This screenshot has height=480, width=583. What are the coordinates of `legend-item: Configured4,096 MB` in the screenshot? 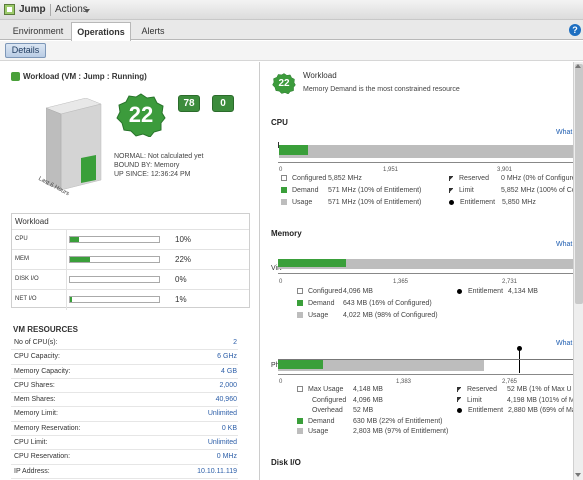 It's located at (335, 291).